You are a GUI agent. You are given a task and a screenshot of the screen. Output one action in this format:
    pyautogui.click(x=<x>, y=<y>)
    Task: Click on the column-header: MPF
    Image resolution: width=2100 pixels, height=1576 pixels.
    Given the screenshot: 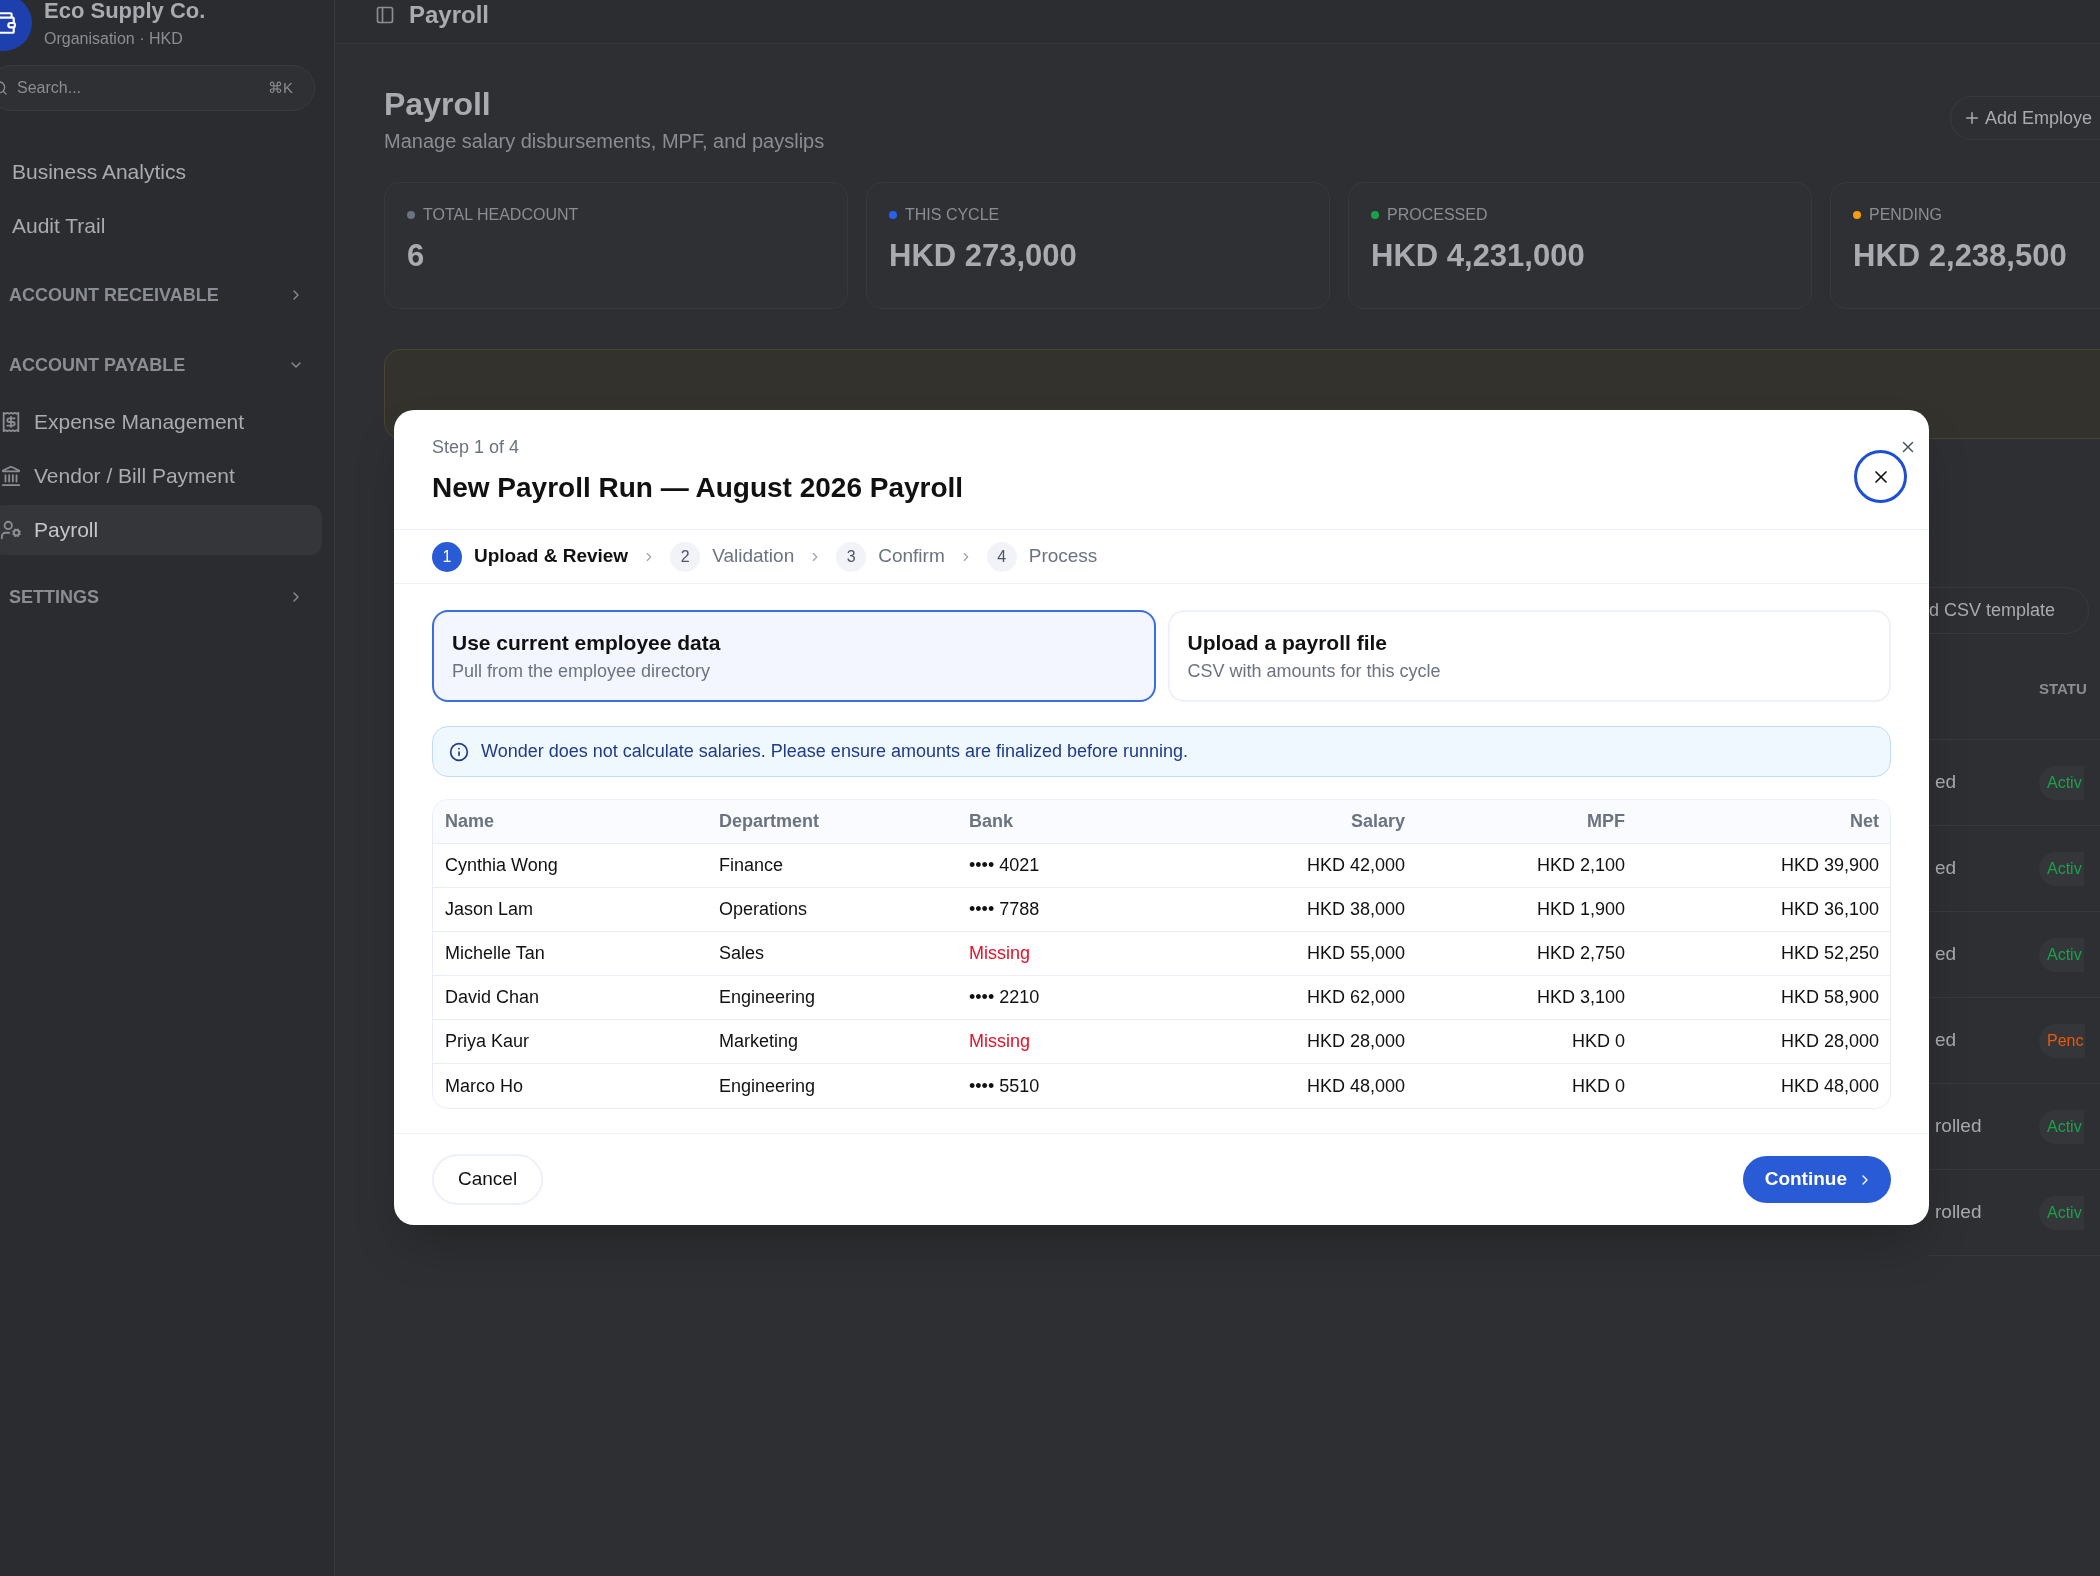 What is the action you would take?
    pyautogui.click(x=1606, y=821)
    